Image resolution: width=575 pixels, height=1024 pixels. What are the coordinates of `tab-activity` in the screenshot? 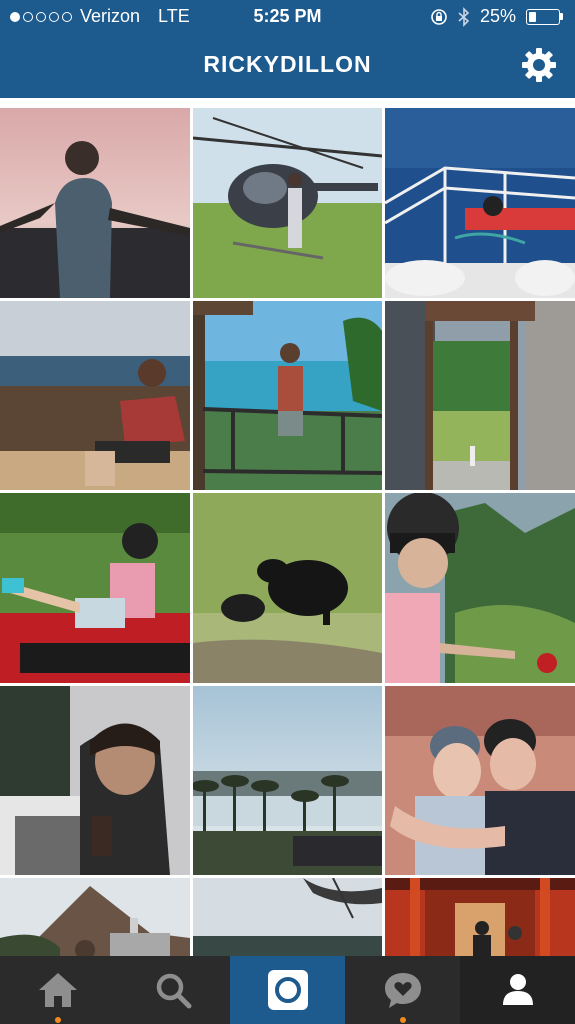 It's located at (402, 990).